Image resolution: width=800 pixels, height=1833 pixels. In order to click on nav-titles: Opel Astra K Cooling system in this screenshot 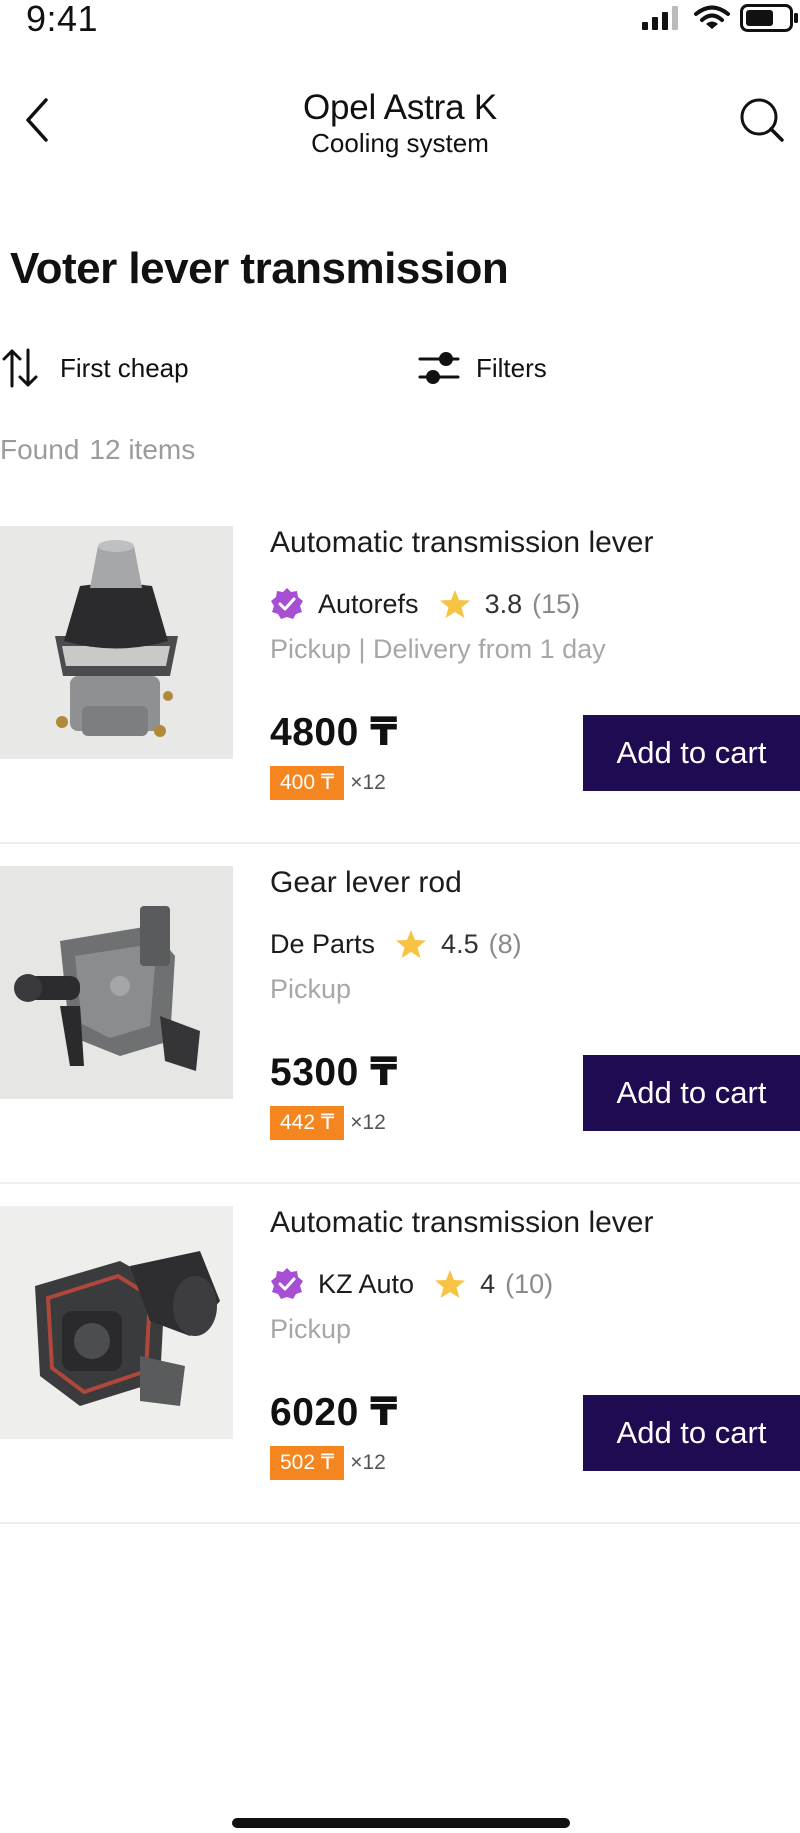, I will do `click(400, 123)`.